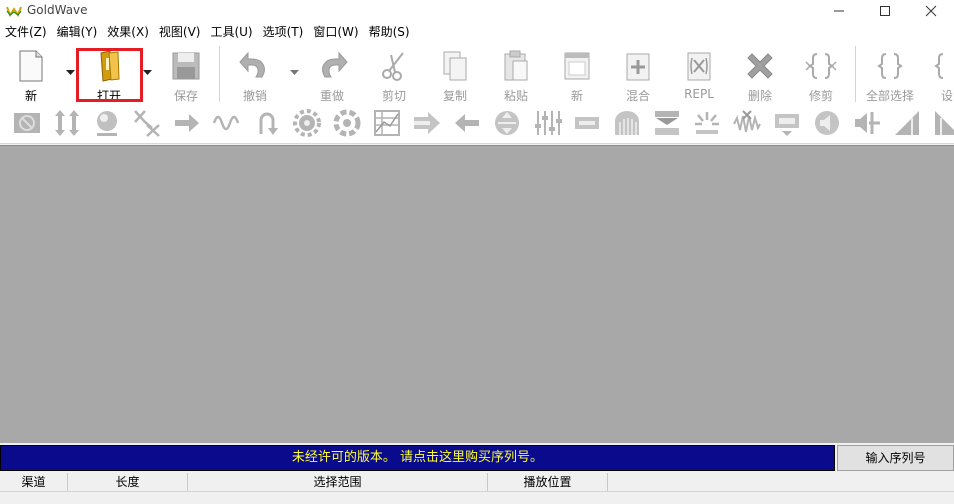 The width and height of the screenshot is (954, 504). I want to click on effect-filter, so click(627, 123).